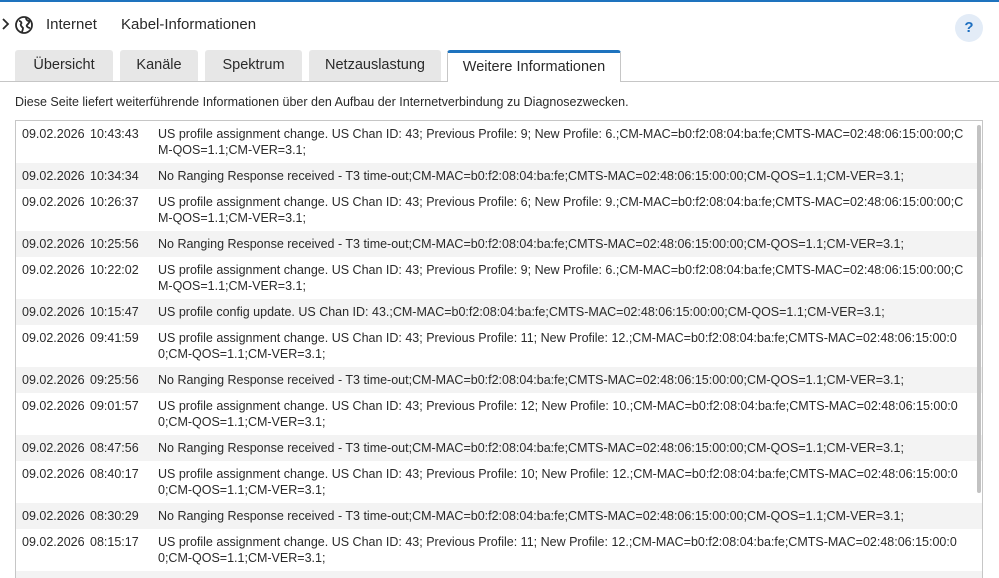 The height and width of the screenshot is (578, 999). Describe the element at coordinates (114, 516) in the screenshot. I see `log-time: 08:30:29` at that location.